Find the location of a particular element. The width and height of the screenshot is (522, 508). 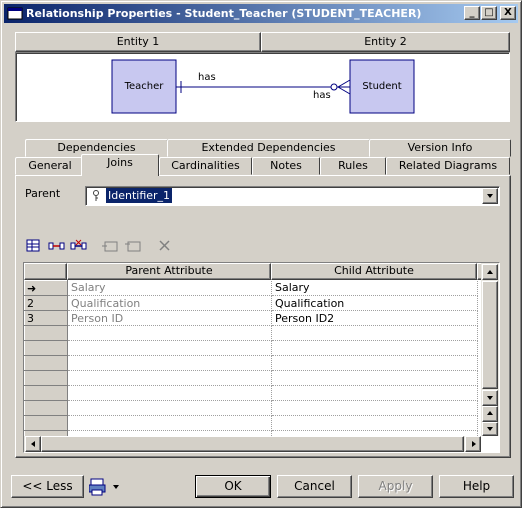

maximize-button: □ is located at coordinates (489, 13).